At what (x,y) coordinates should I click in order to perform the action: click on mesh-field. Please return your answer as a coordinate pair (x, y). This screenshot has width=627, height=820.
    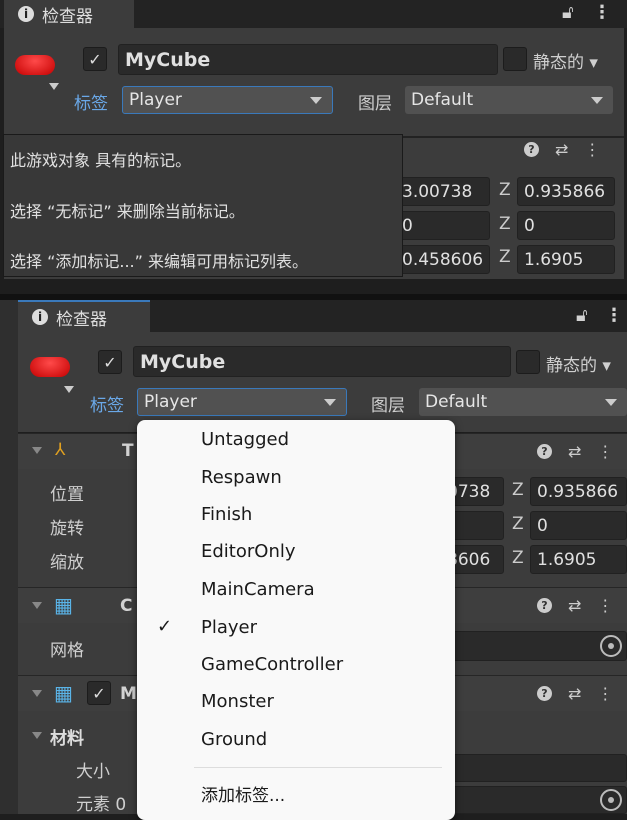
    Looking at the image, I should click on (533, 646).